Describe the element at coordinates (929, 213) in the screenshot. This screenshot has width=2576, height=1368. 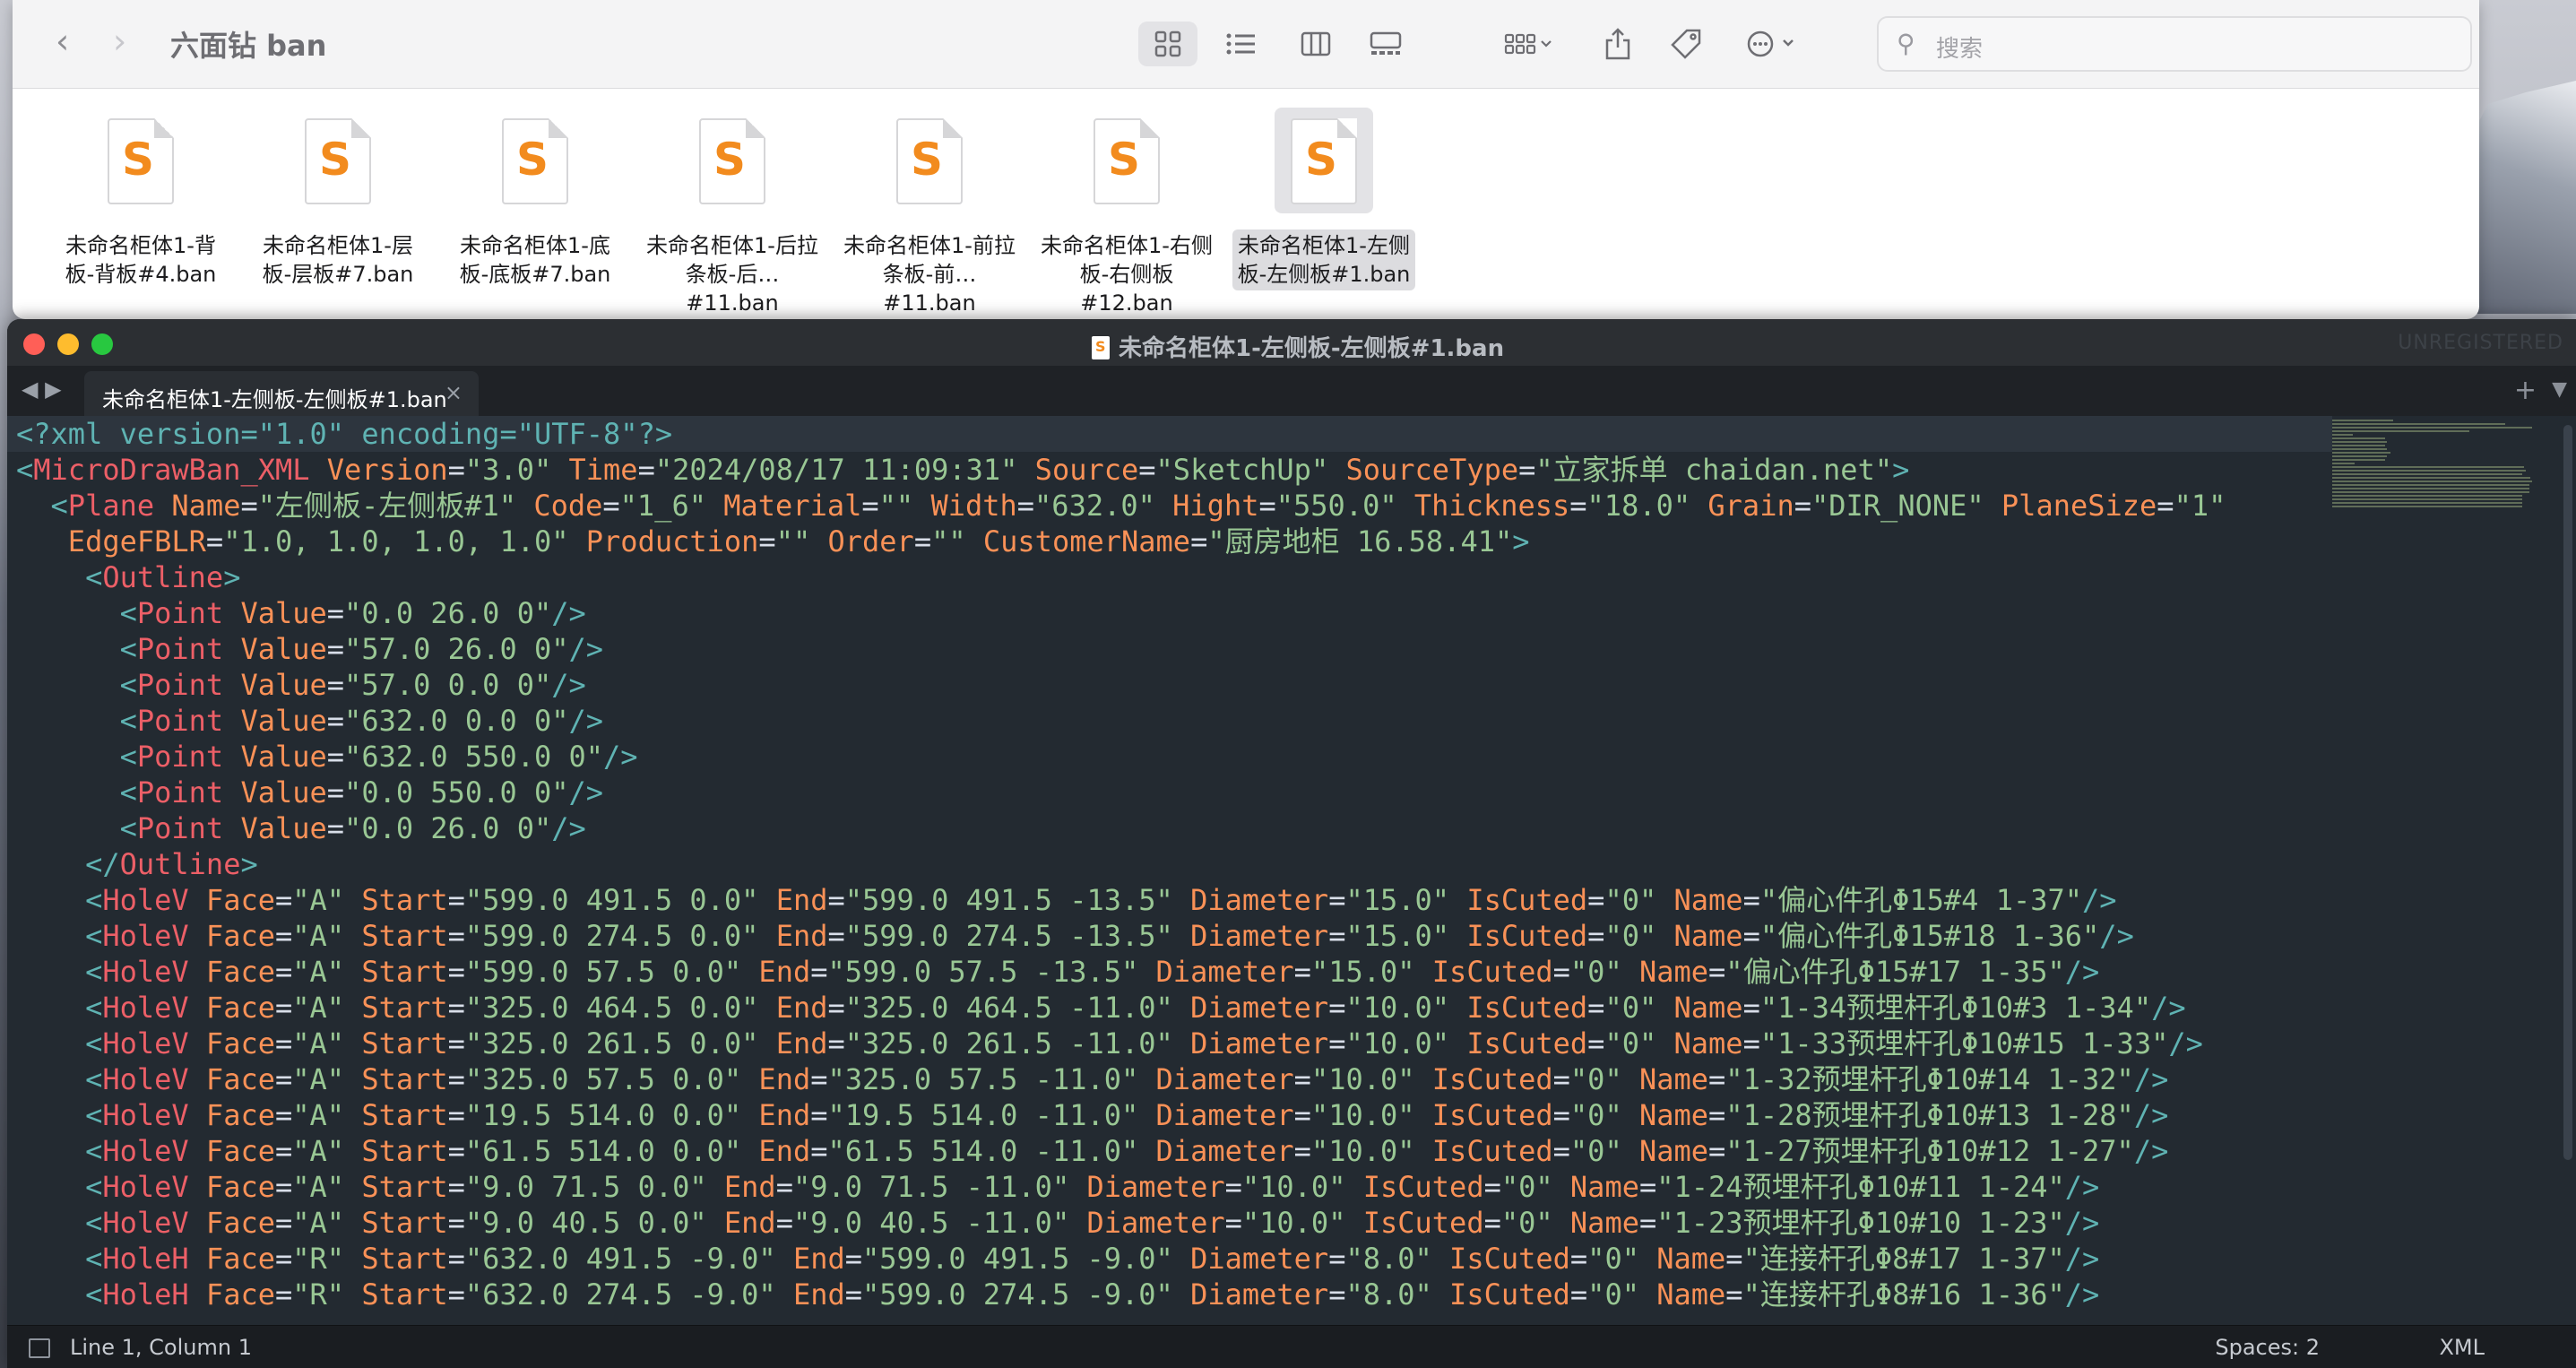
I see `file-item: S 未命名柜体1-前拉 条板-前…#11.ban` at that location.